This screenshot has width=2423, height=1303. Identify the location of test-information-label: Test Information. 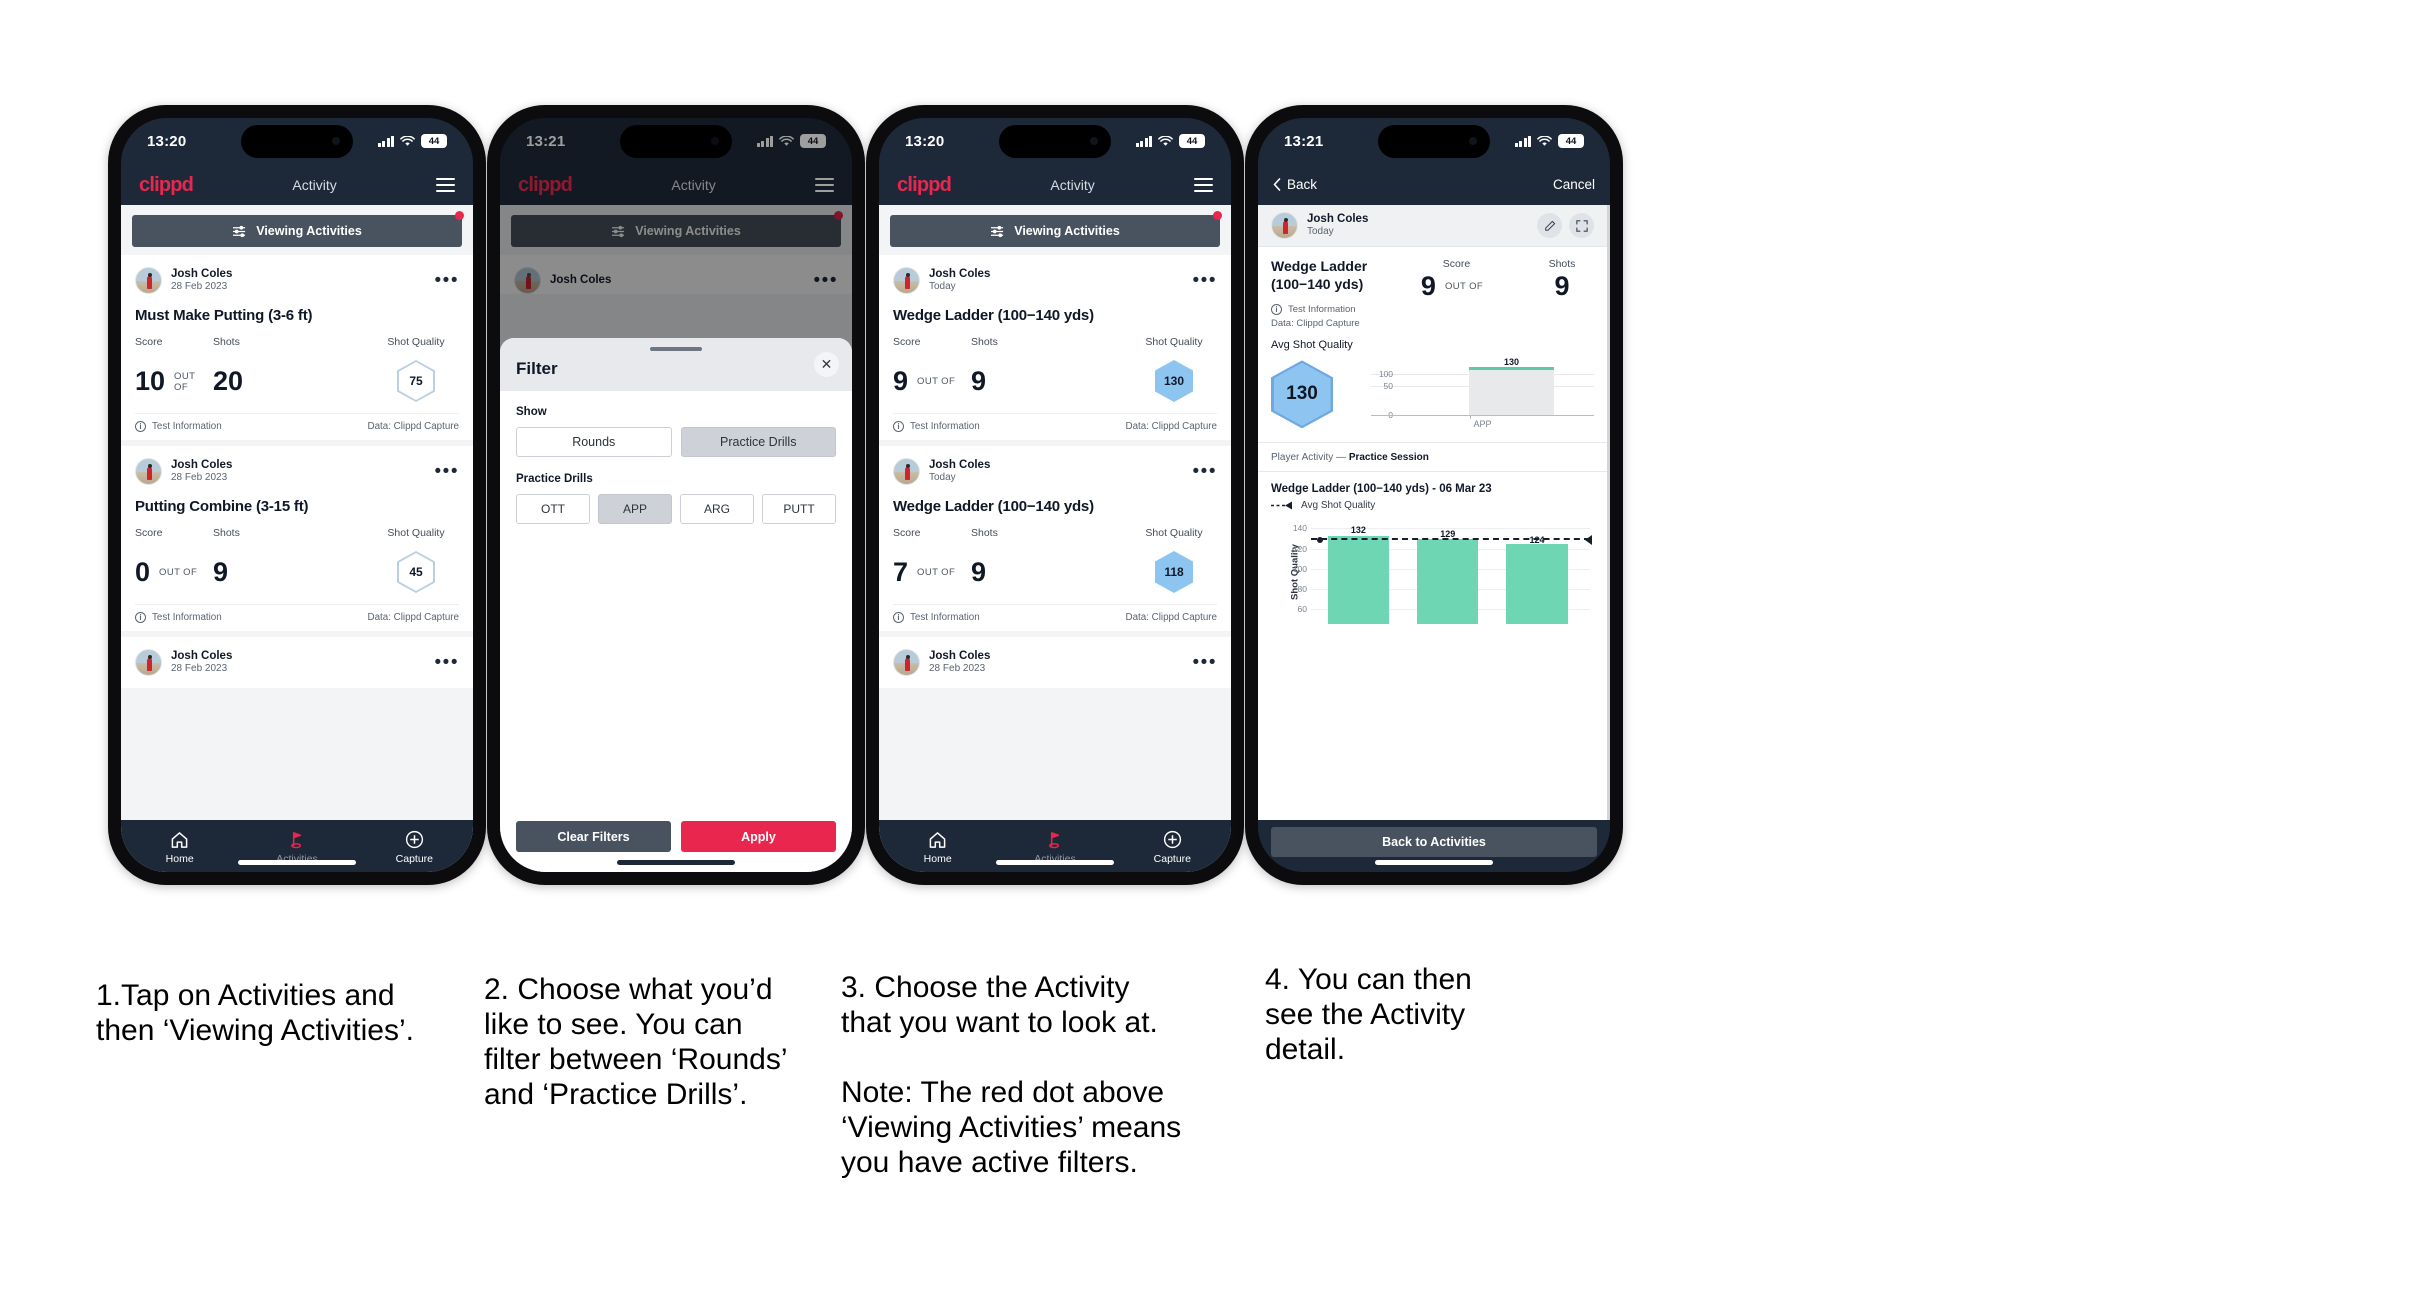
(1322, 310).